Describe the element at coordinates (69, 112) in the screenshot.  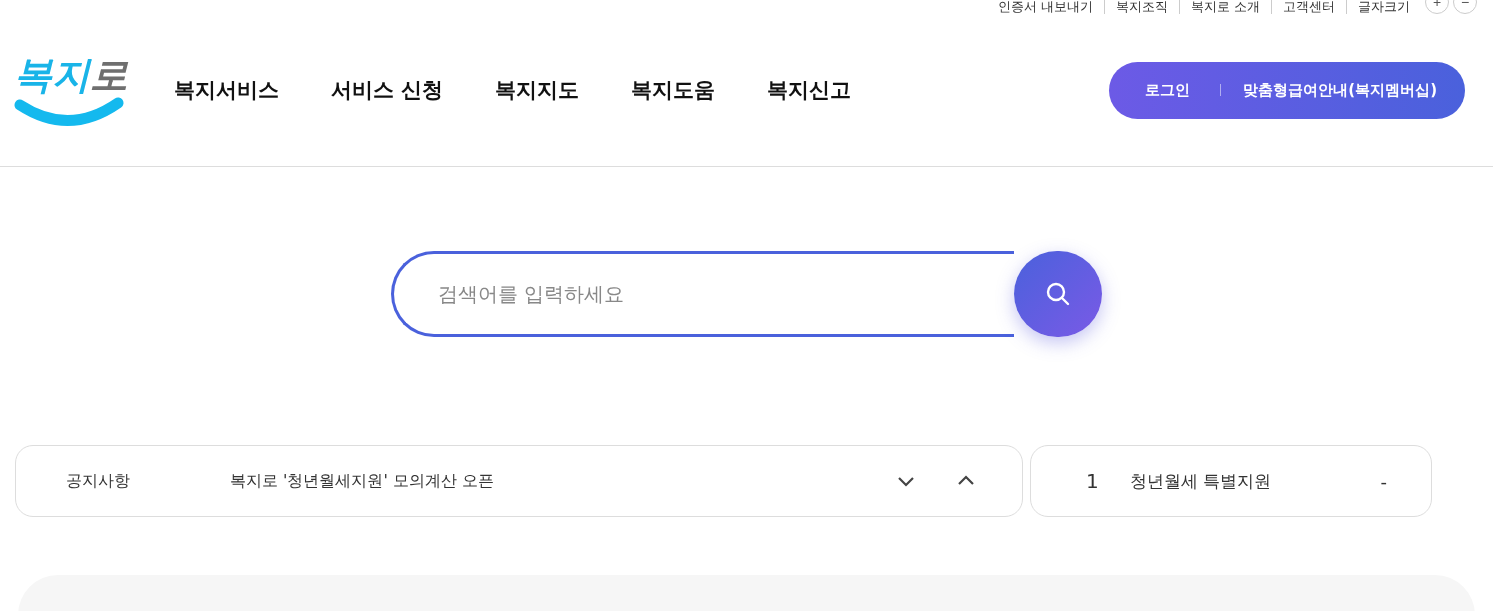
I see `smile-curve-icon` at that location.